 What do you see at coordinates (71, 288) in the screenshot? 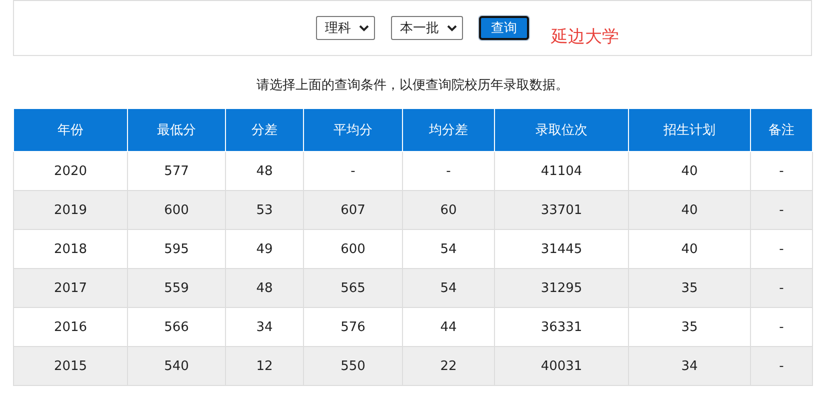
I see `table-cell: 2017` at bounding box center [71, 288].